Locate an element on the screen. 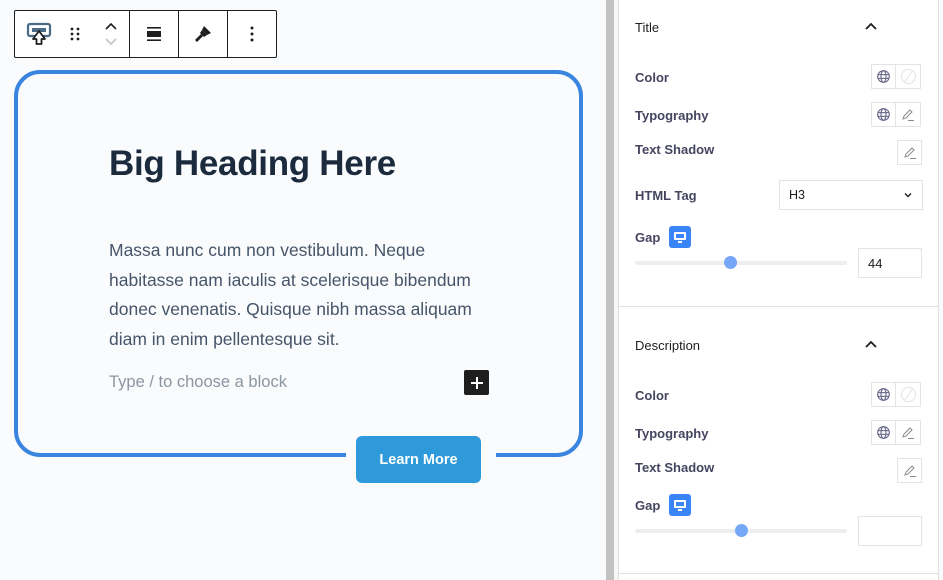 The width and height of the screenshot is (943, 580). button-wrapper: Learn More is located at coordinates (421, 460).